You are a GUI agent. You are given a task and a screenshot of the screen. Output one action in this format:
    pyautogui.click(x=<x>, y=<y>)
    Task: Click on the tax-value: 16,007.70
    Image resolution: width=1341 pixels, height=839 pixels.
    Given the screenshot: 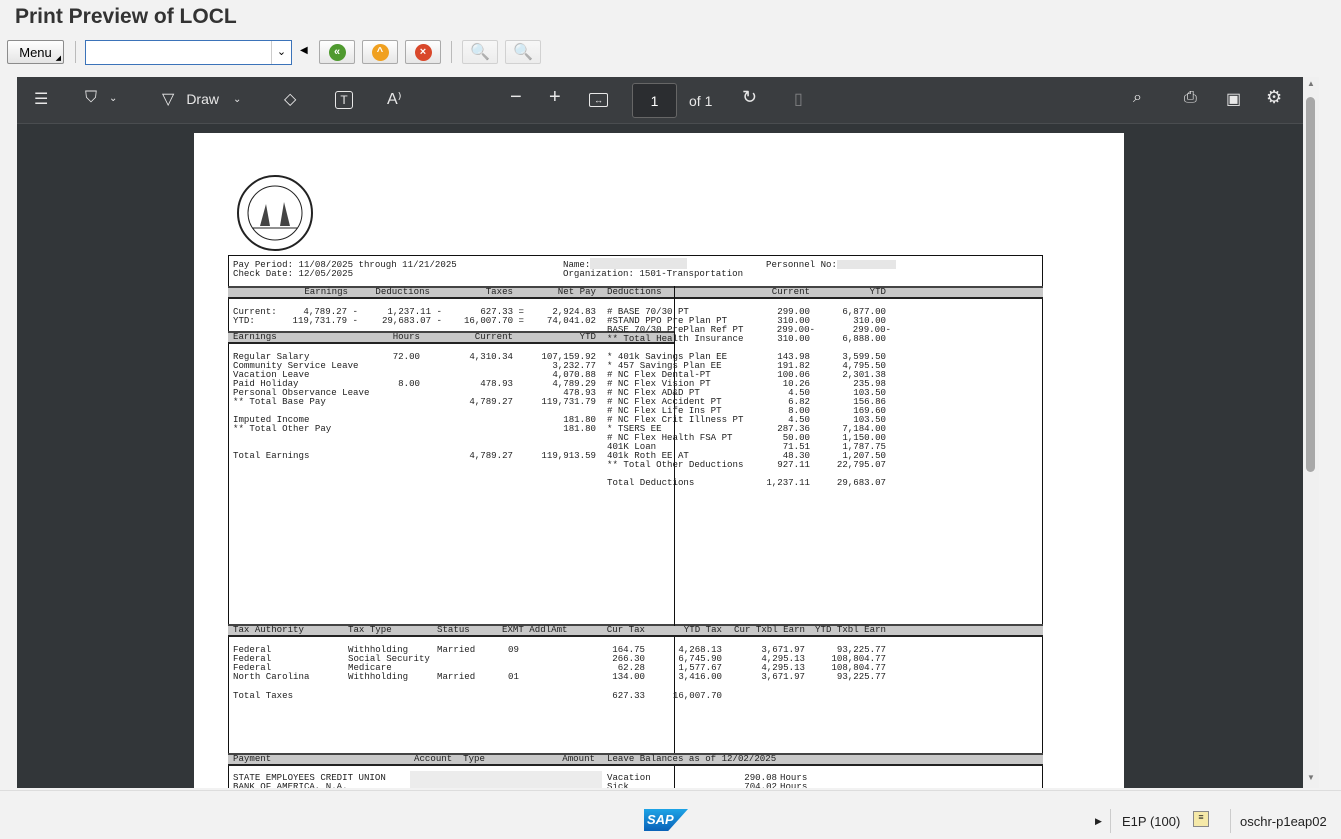 What is the action you would take?
    pyautogui.click(x=697, y=695)
    